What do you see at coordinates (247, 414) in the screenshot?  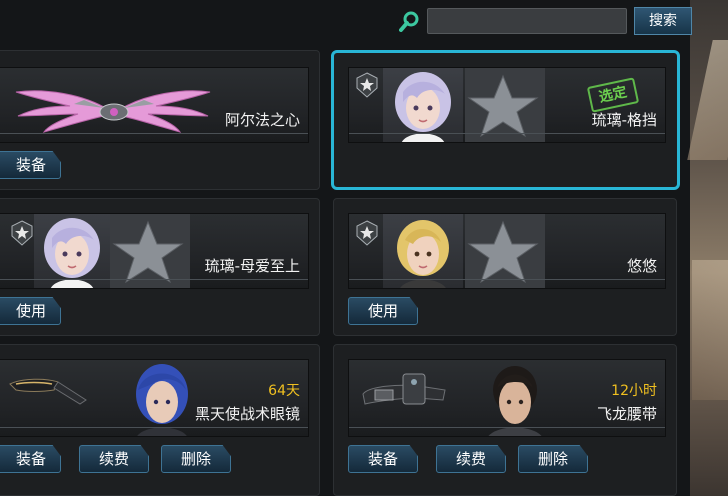 I see `item-name: 黑天使战术眼镜` at bounding box center [247, 414].